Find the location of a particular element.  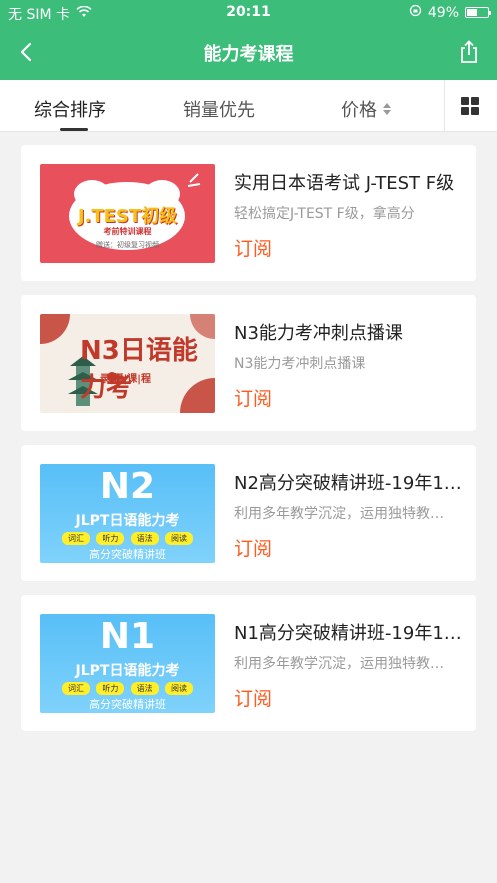

course-thumbnail: N3日语能力考 录|播|课|程 is located at coordinates (127, 363).